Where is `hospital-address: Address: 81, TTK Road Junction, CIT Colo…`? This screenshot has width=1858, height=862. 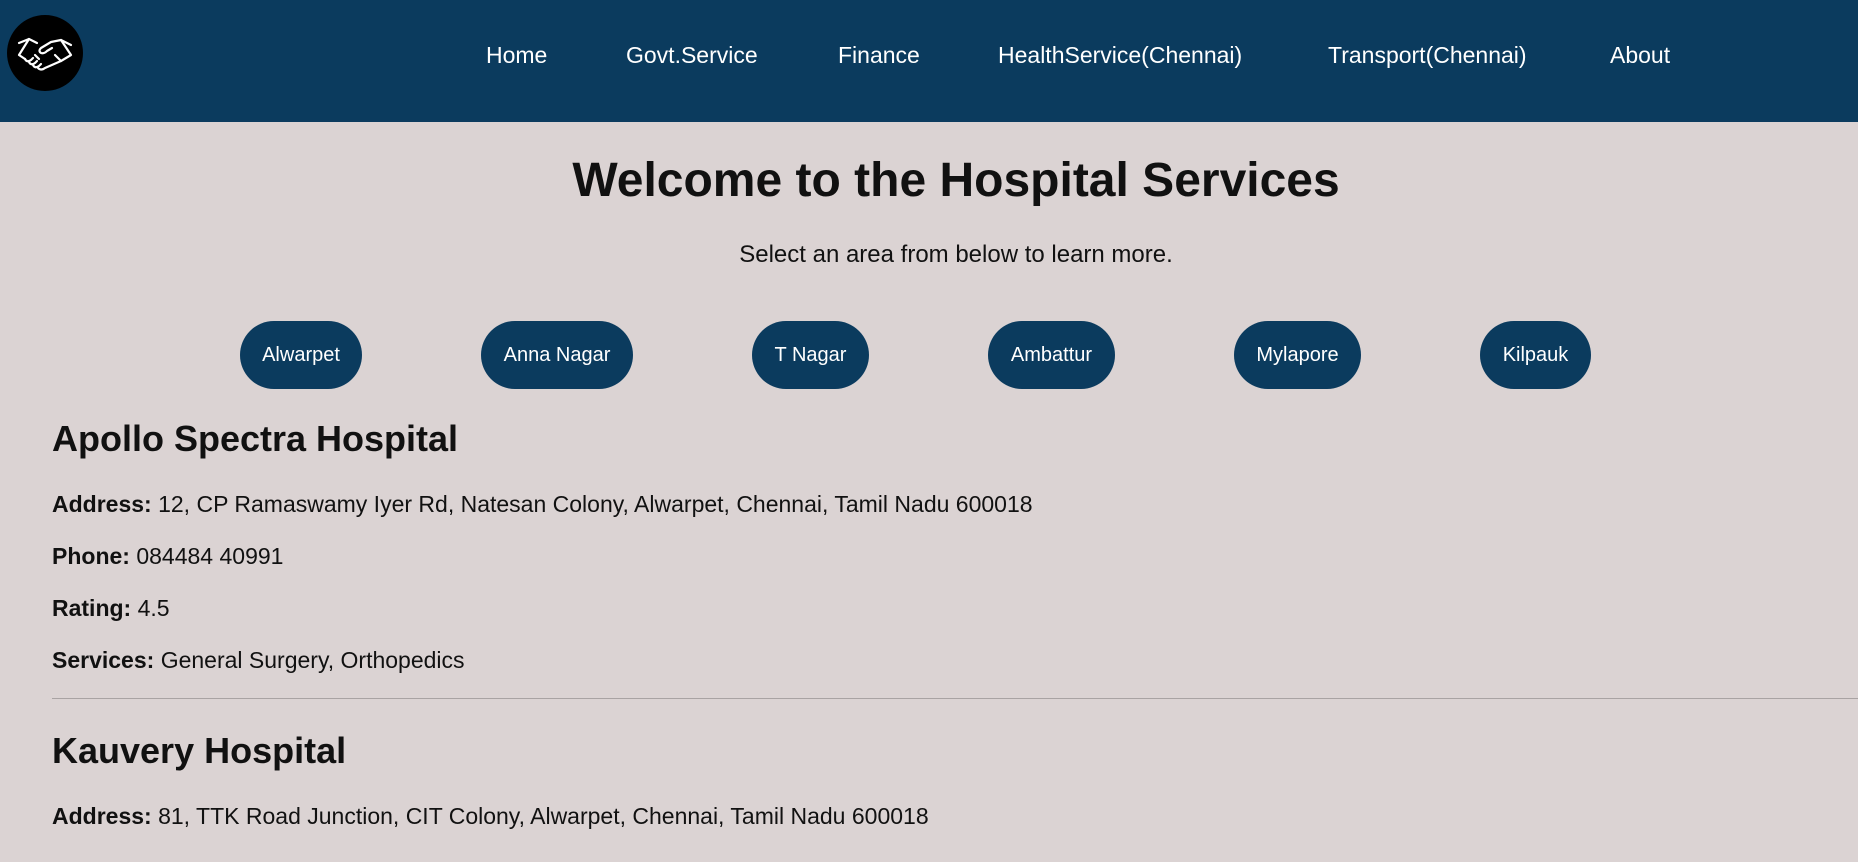
hospital-address: Address: 81, TTK Road Junction, CIT Colo… is located at coordinates (490, 816).